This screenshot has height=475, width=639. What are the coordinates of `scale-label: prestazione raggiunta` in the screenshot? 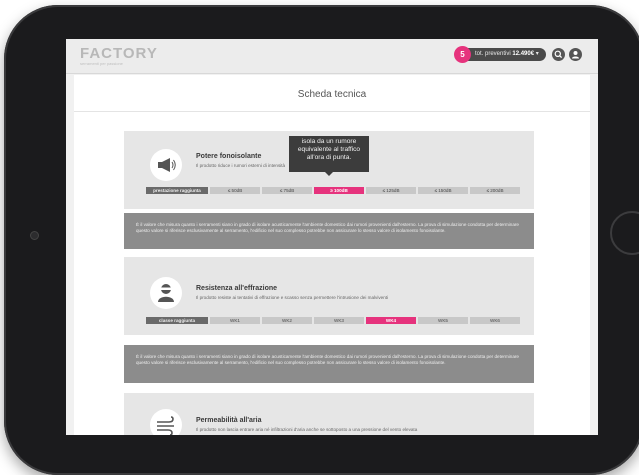 It's located at (177, 190).